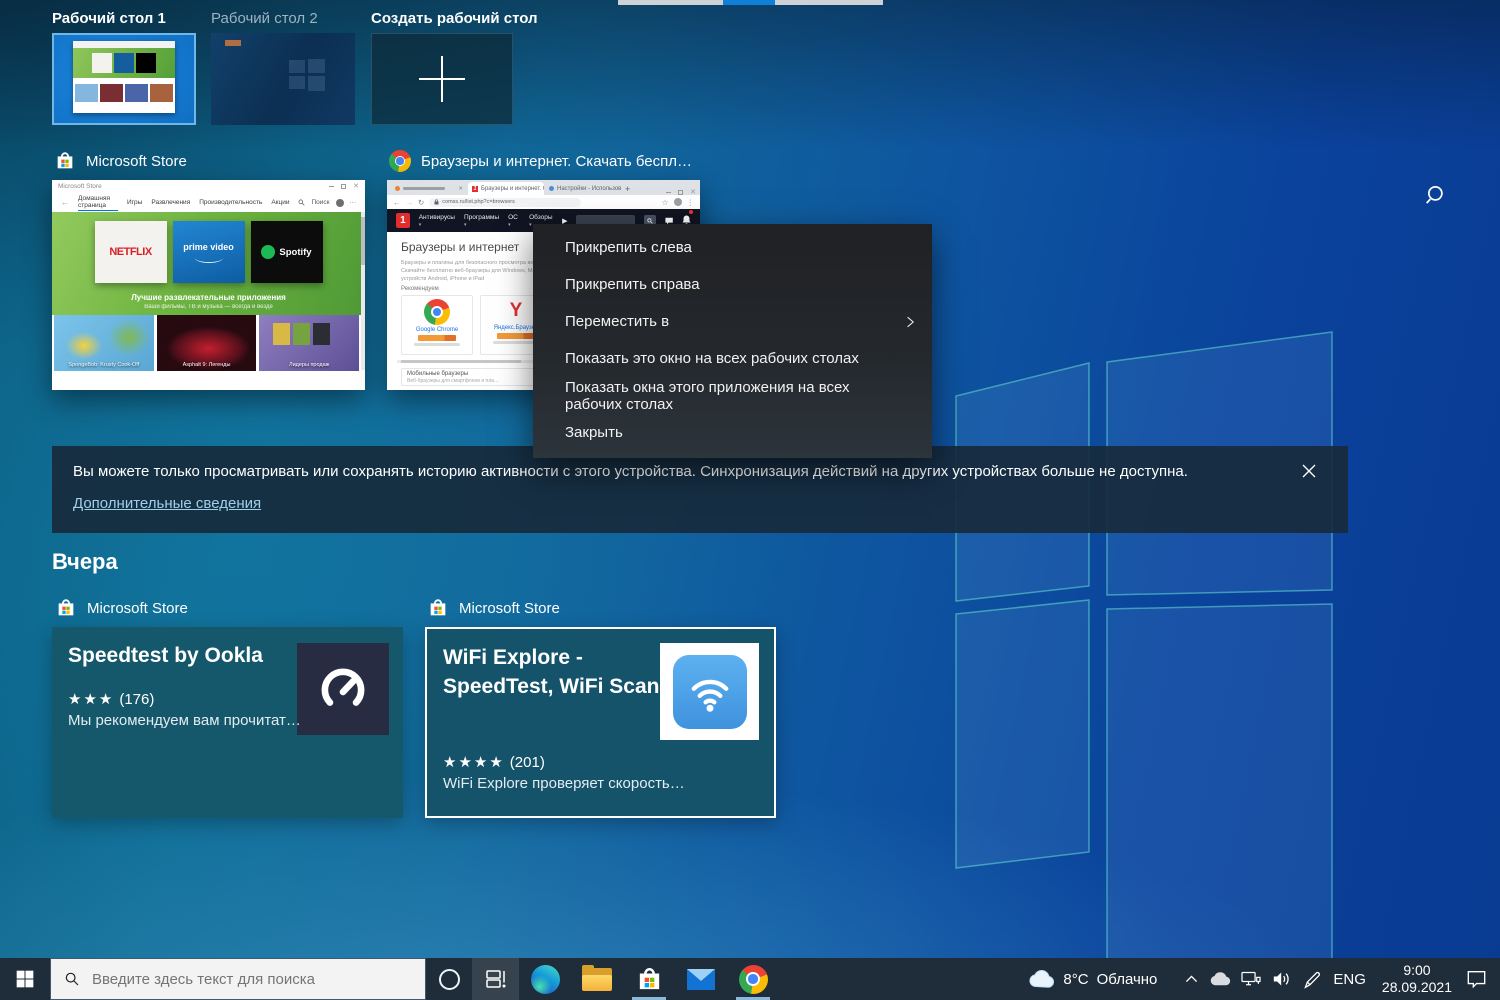 The width and height of the screenshot is (1500, 1000). What do you see at coordinates (732, 358) in the screenshot?
I see `menu-item-show-window-all-desktops: Показать это окно на всех рабочих столах` at bounding box center [732, 358].